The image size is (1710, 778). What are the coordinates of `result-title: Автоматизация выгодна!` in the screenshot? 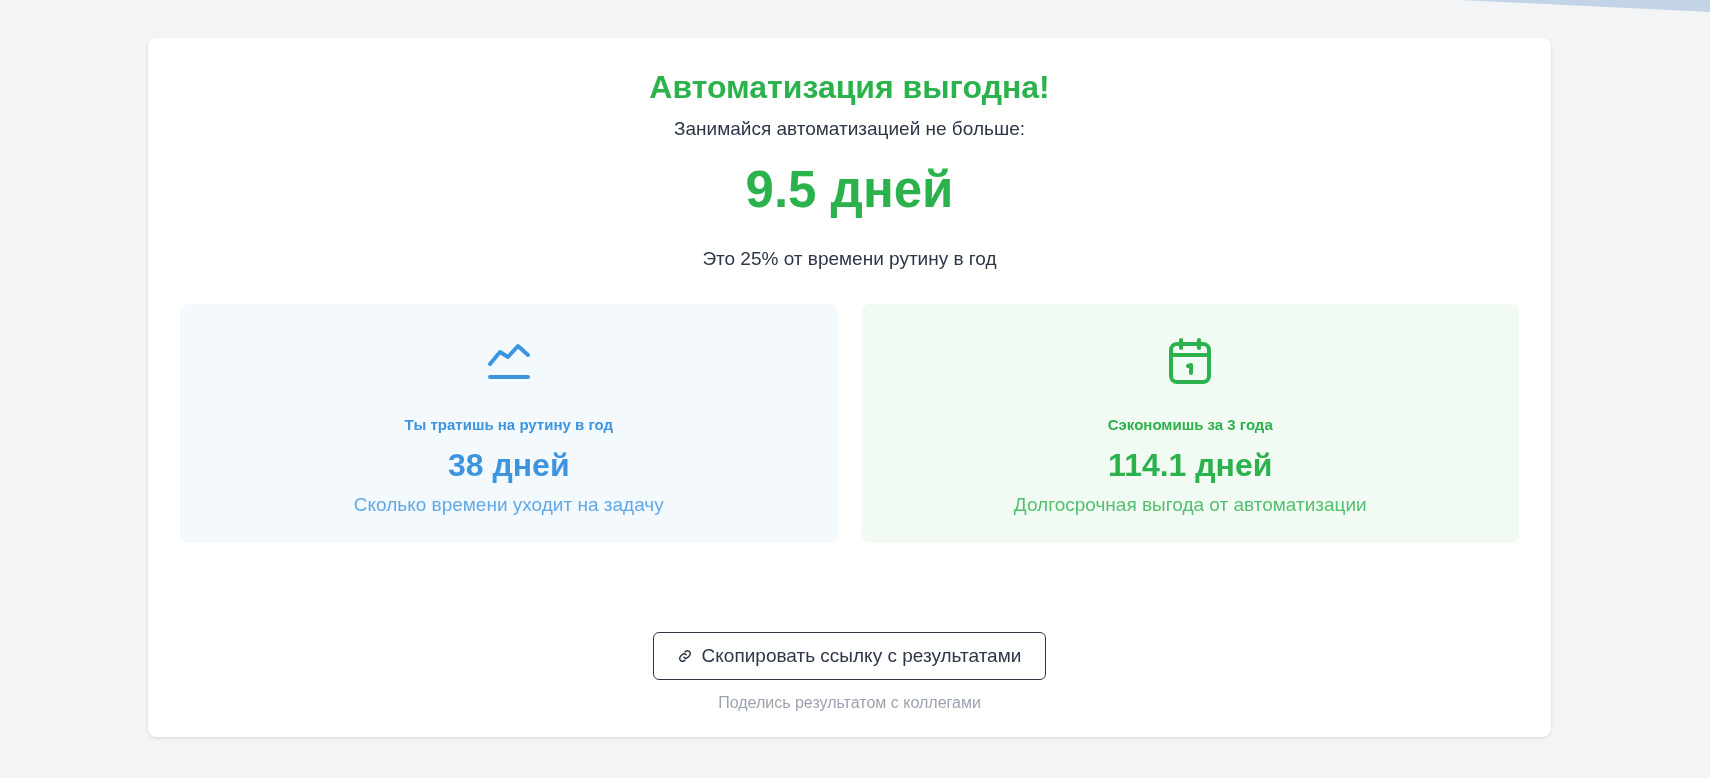 It's located at (849, 87).